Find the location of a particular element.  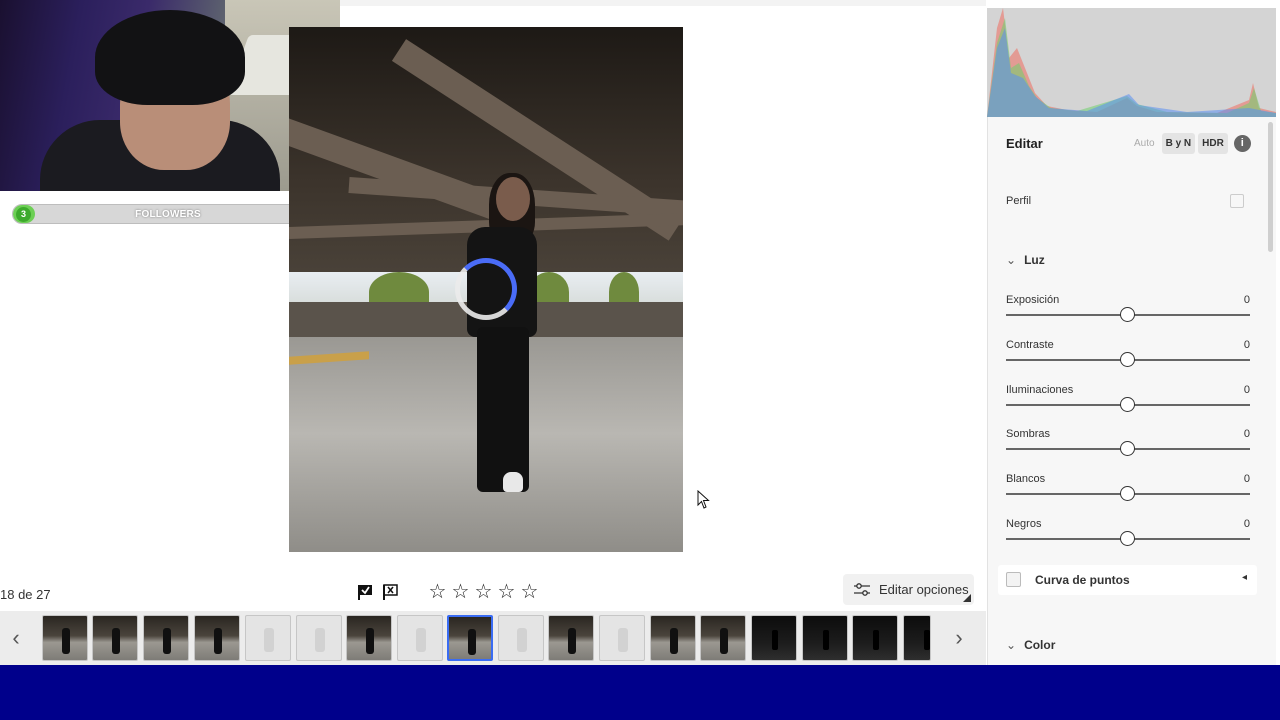

edit-options-button: Editar opciones is located at coordinates (908, 589).